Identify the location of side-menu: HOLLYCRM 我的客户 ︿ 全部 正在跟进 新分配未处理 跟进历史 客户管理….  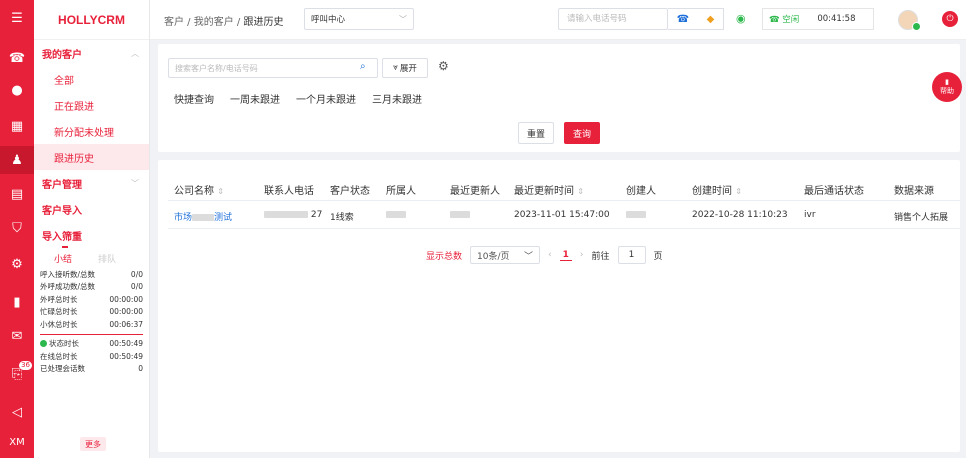
(92, 229).